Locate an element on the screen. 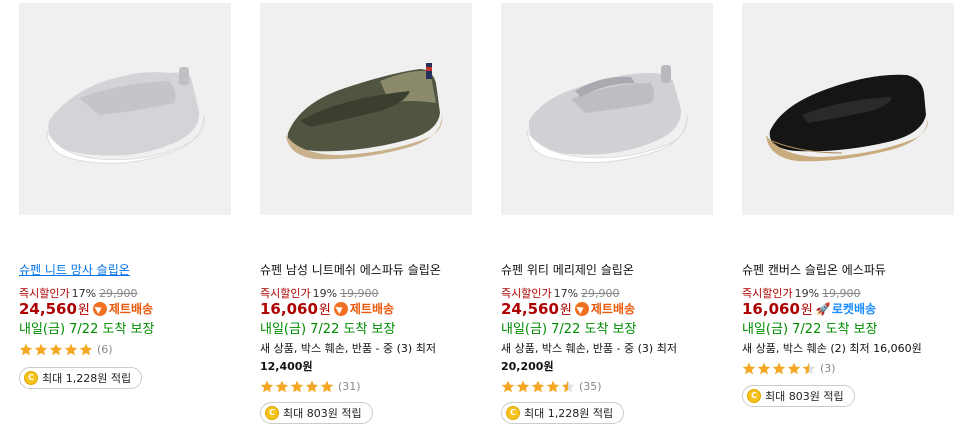  product-title: 슈펜 위티 메리제인 슬립온 is located at coordinates (567, 269).